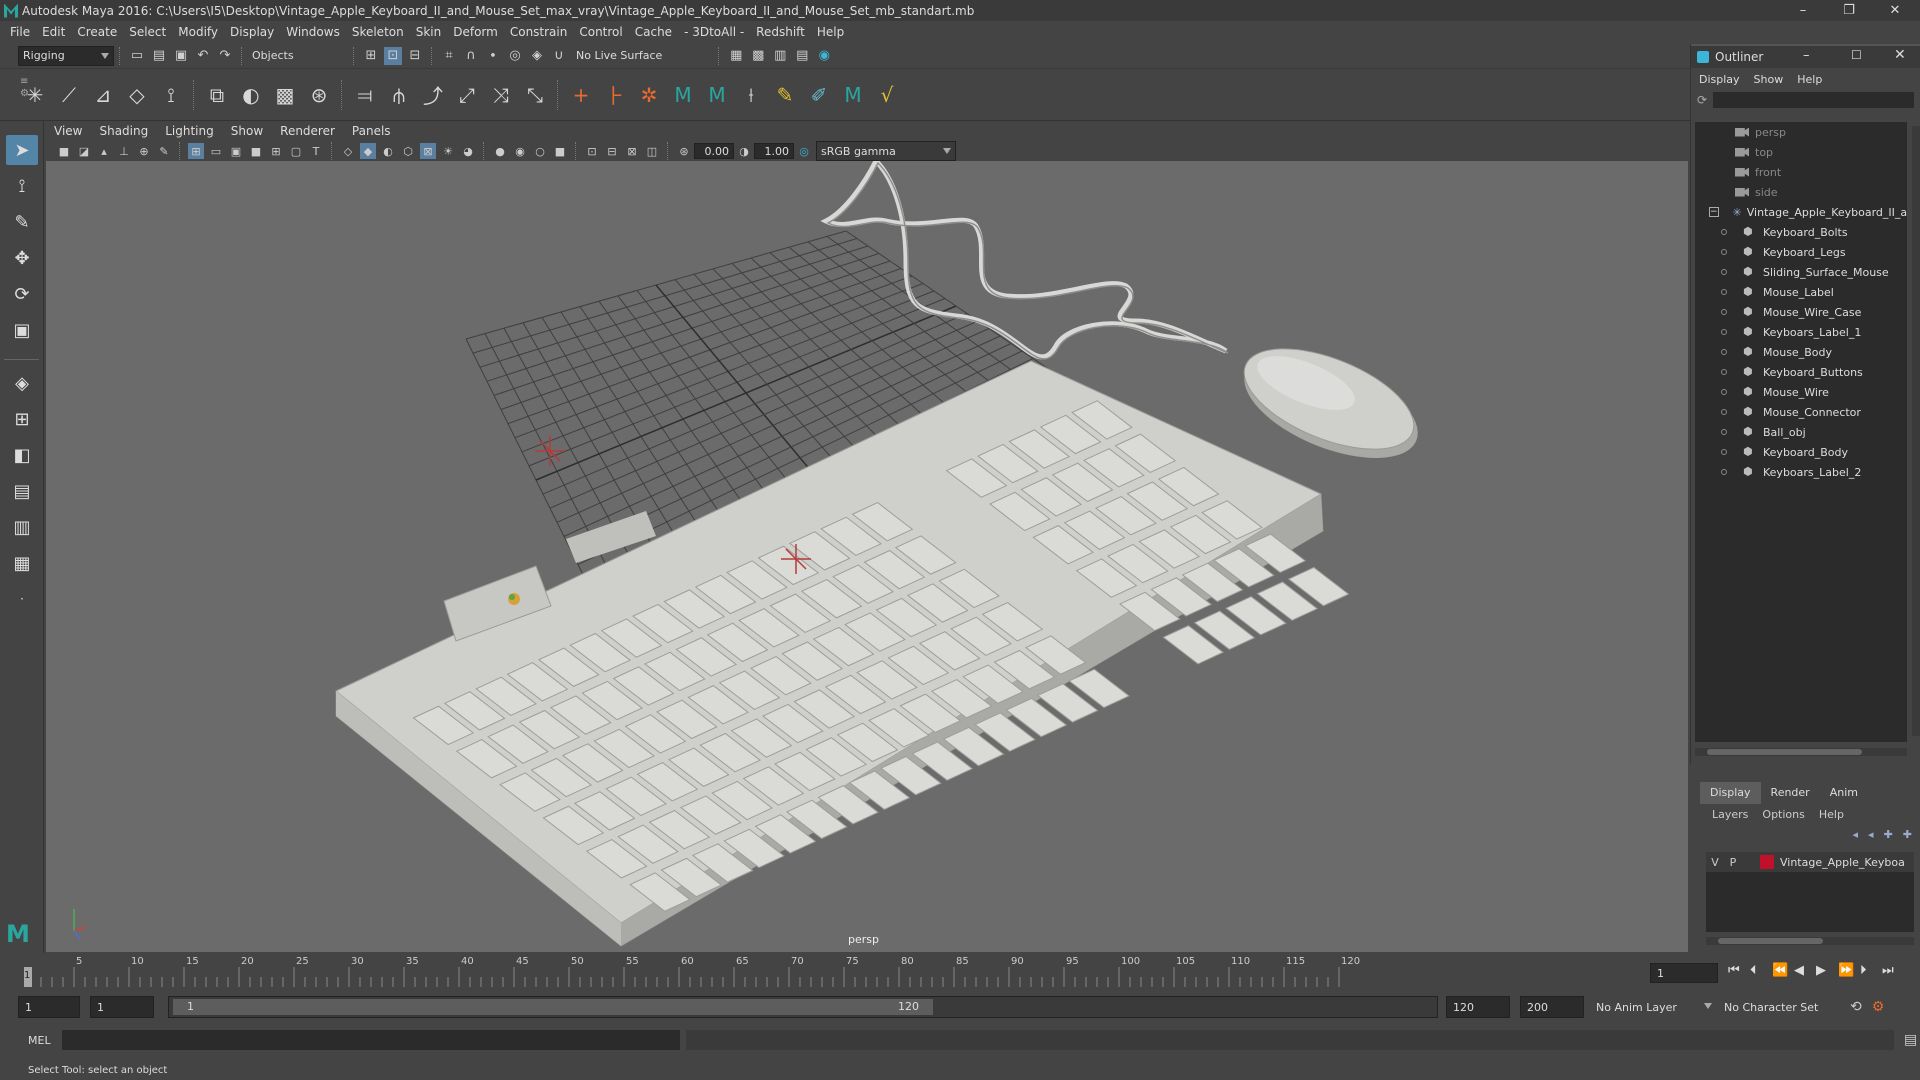 The height and width of the screenshot is (1080, 1920). What do you see at coordinates (123, 131) in the screenshot?
I see `vp-menu-shading: Shading` at bounding box center [123, 131].